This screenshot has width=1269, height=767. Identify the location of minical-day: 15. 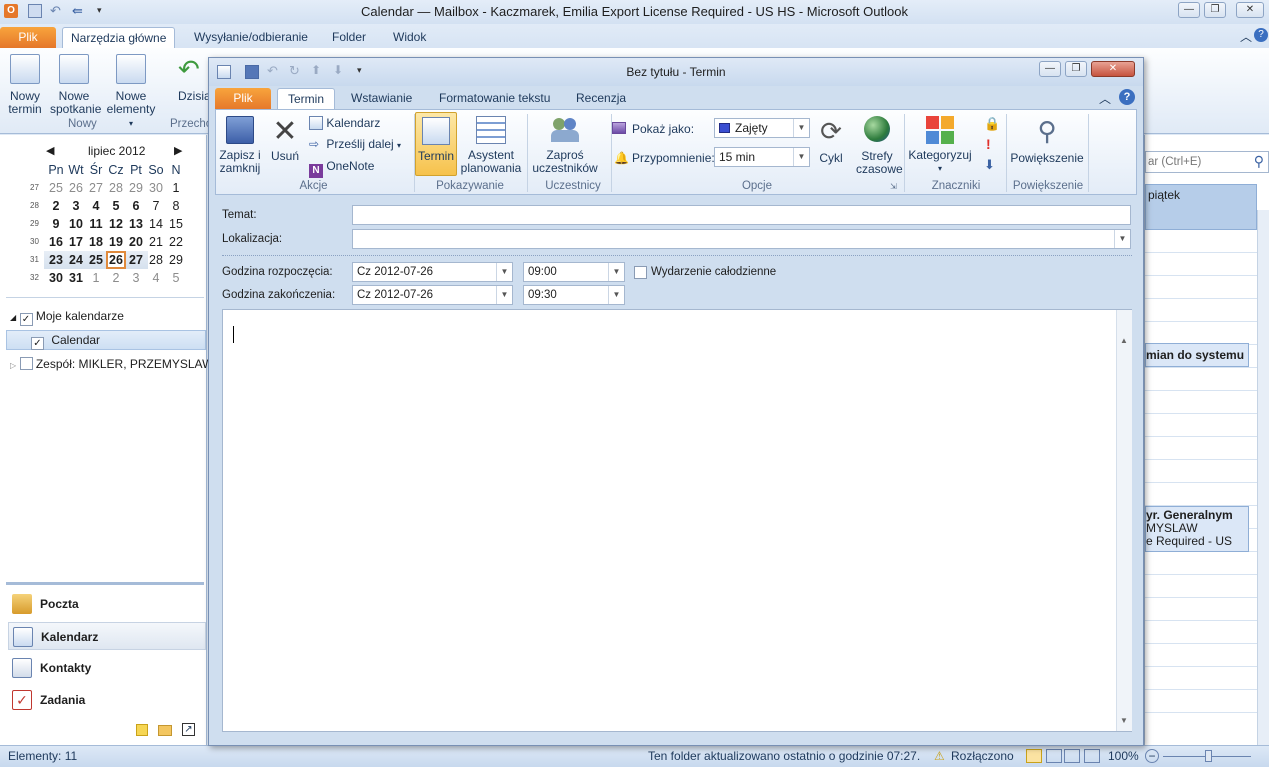
(176, 224).